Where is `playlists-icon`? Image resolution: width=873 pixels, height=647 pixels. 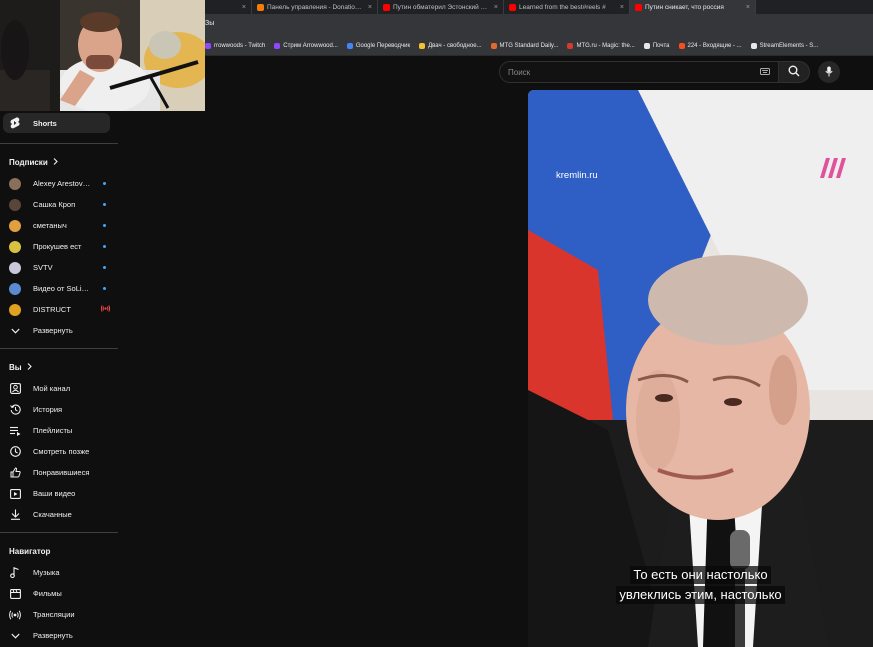
playlists-icon is located at coordinates (15, 431).